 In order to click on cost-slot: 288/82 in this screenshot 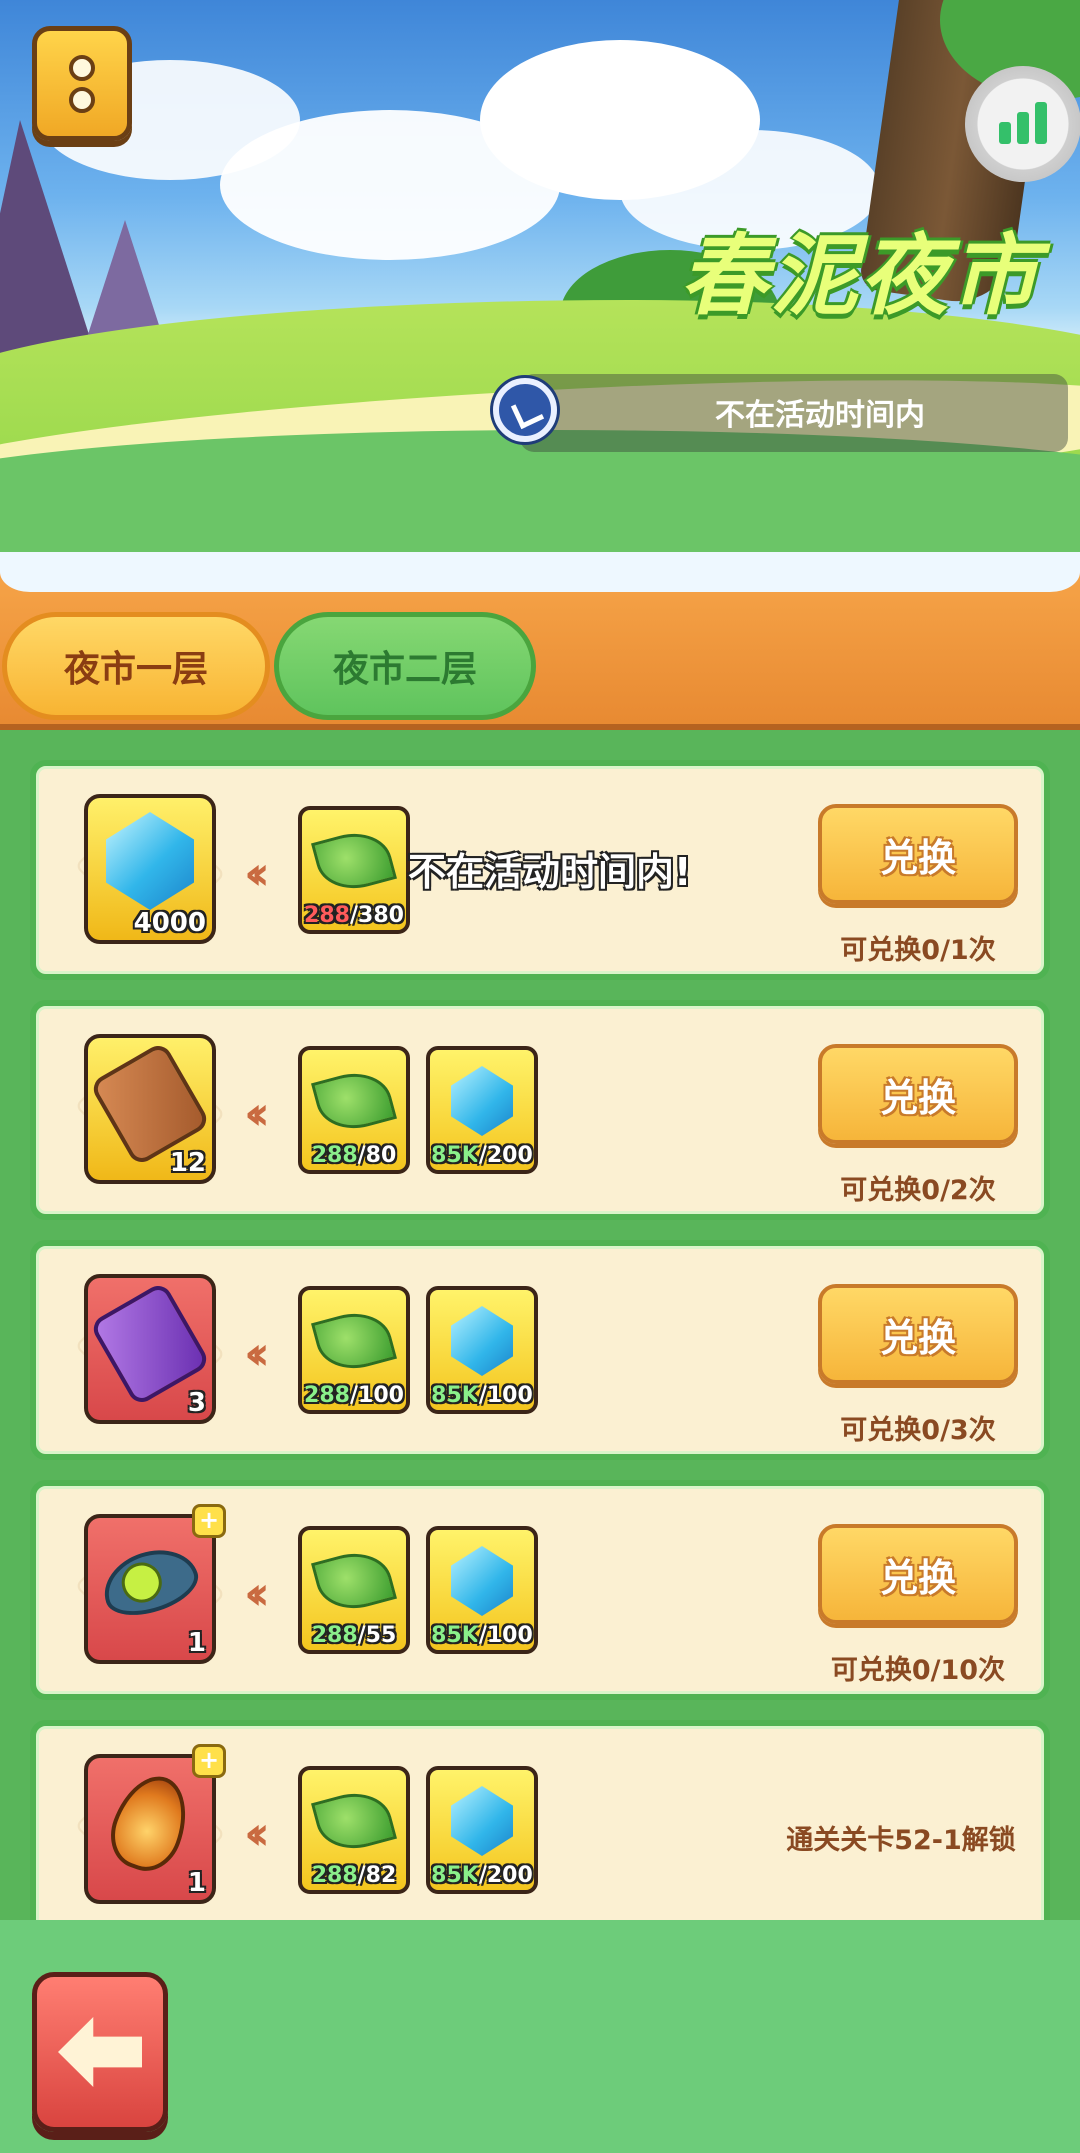, I will do `click(354, 1830)`.